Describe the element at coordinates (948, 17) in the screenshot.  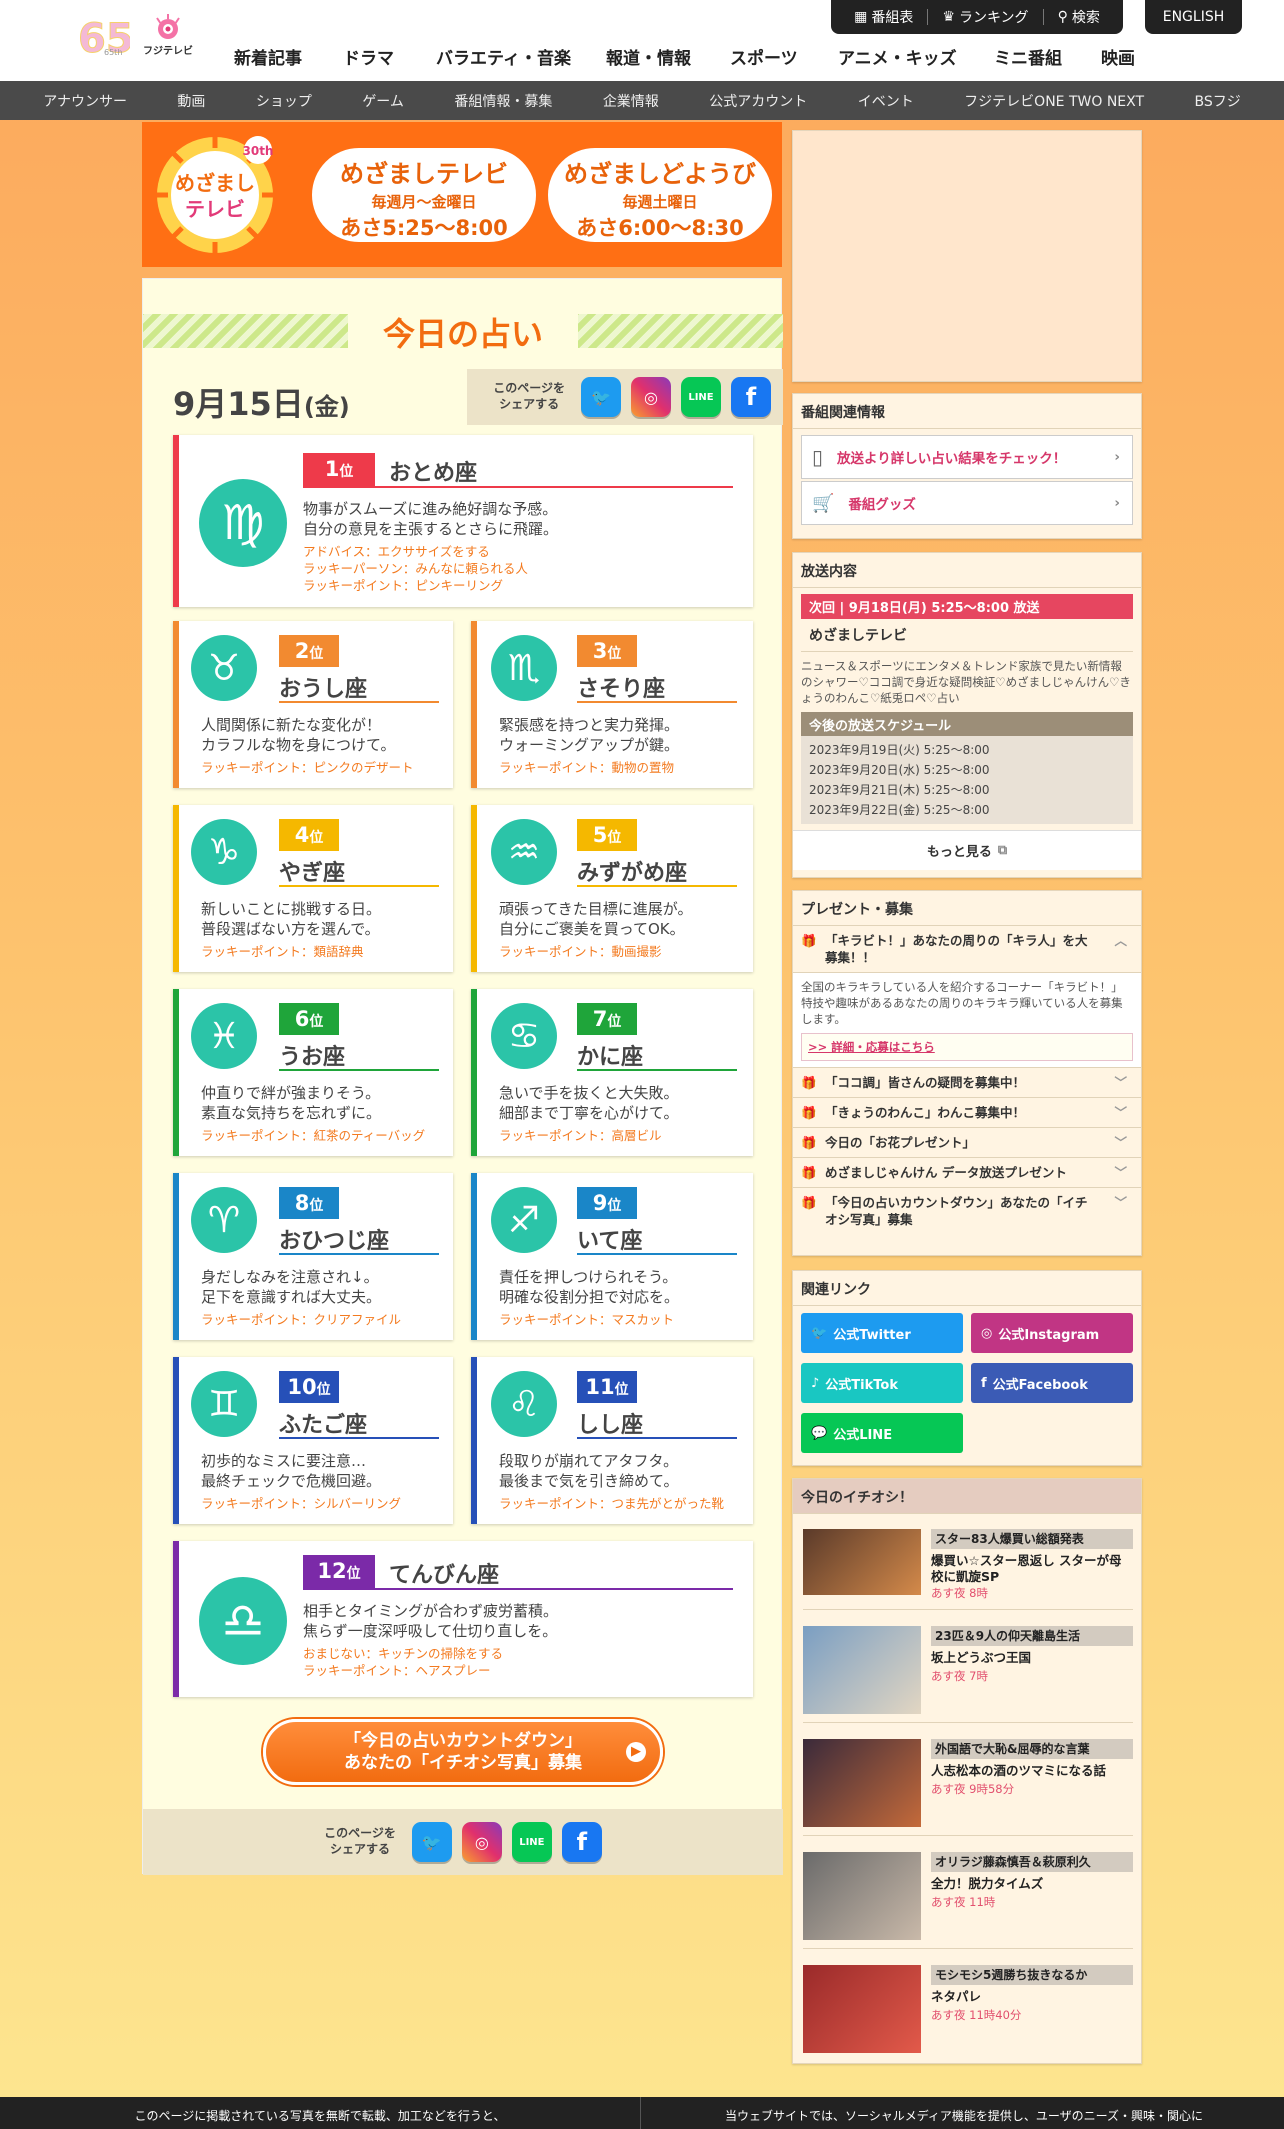
I see `crown-icon: ♛` at that location.